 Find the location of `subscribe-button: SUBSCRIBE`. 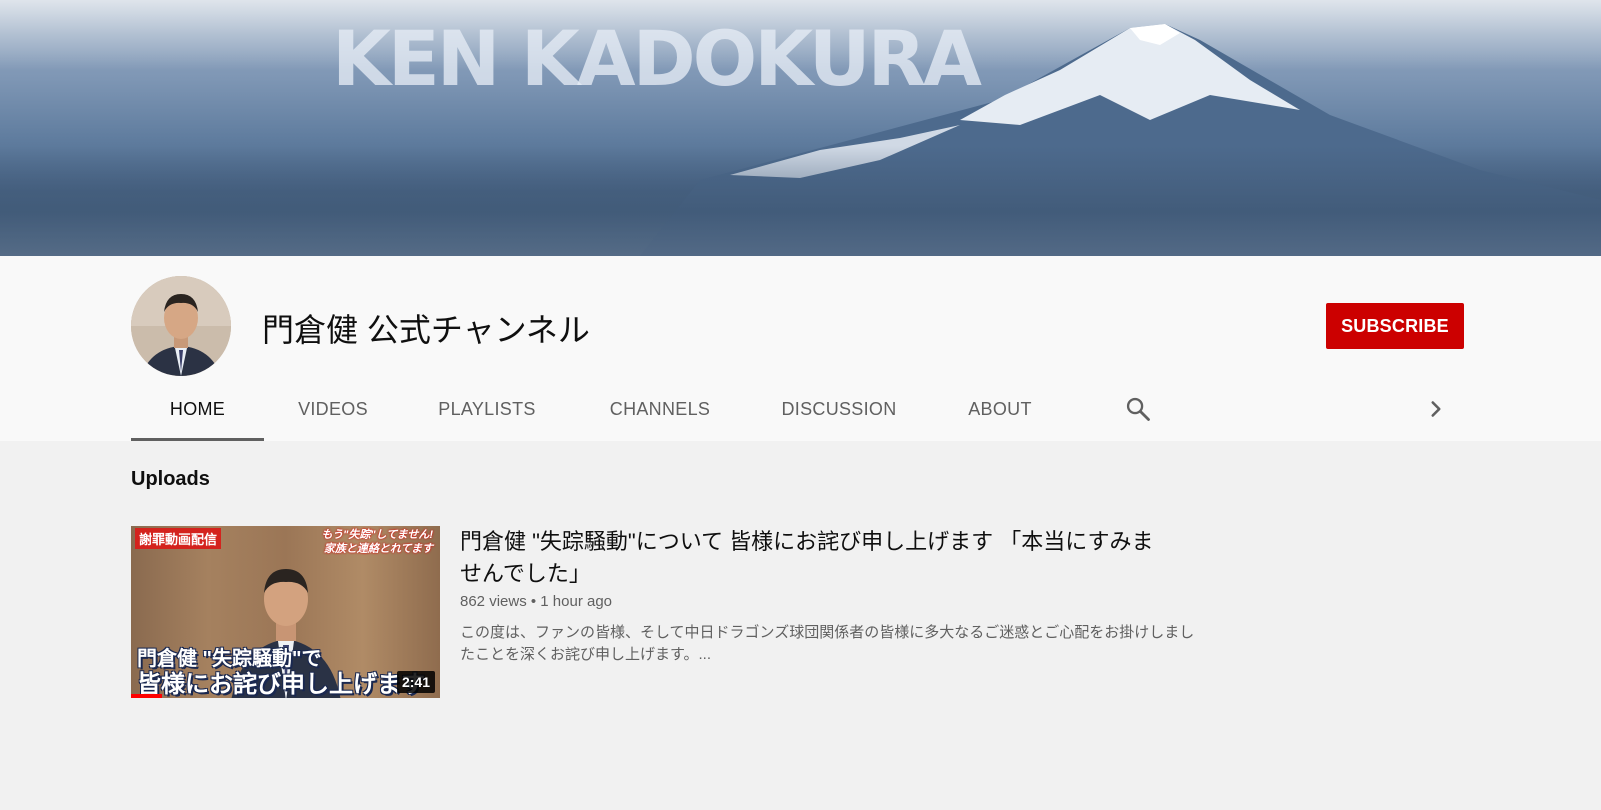

subscribe-button: SUBSCRIBE is located at coordinates (1395, 326).